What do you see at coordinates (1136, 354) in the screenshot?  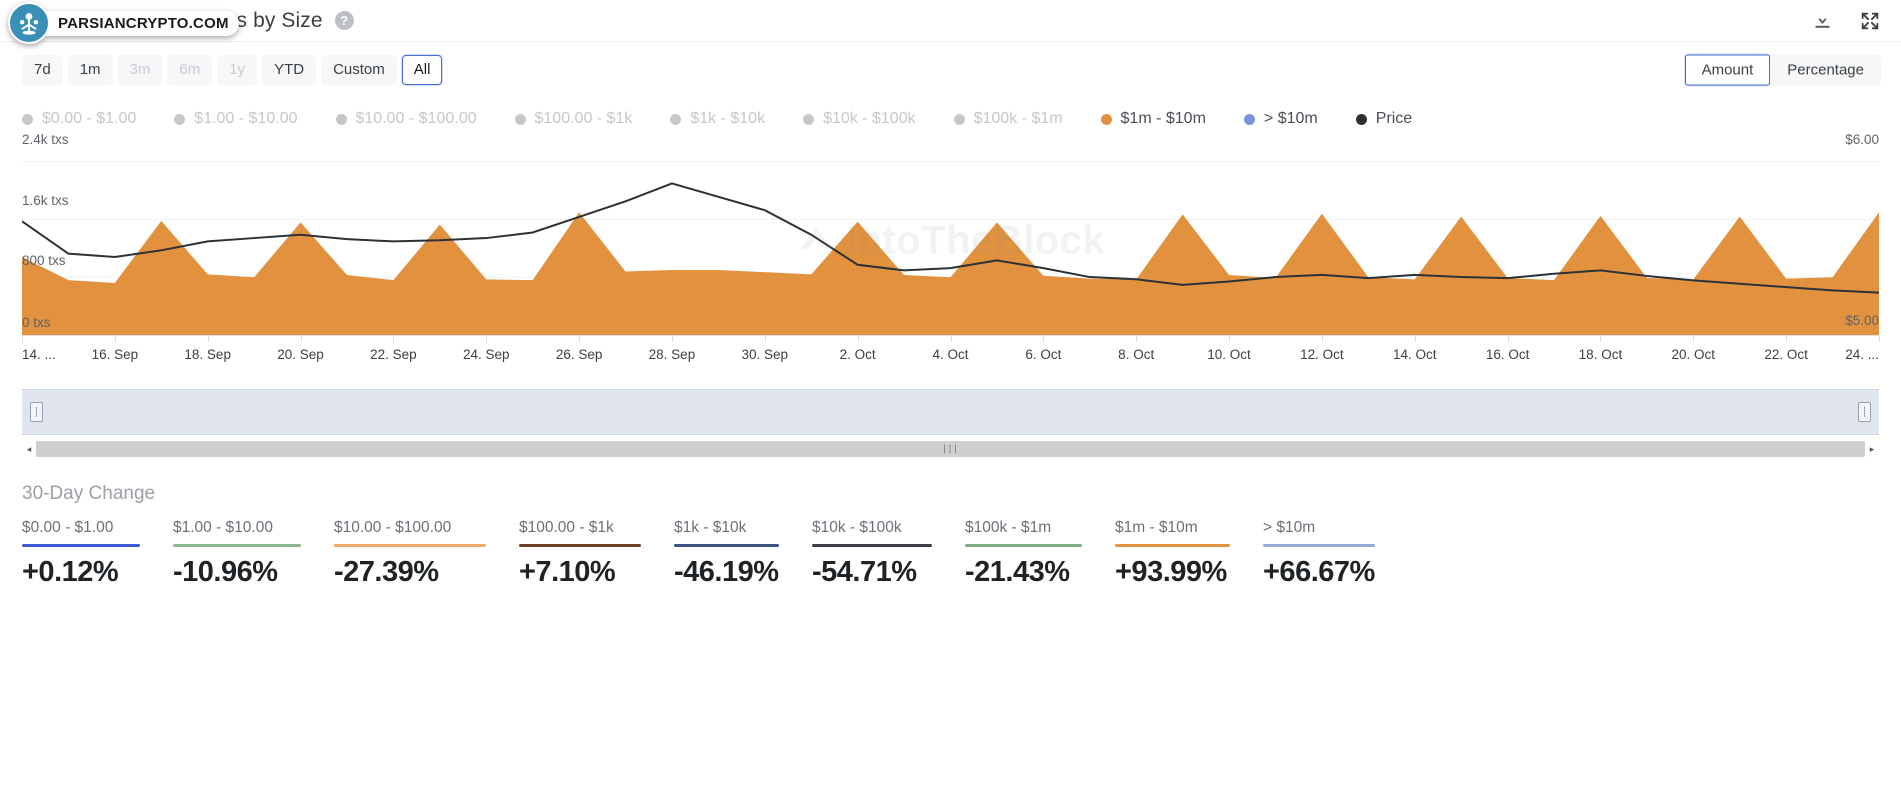 I see `x-axis-label: 8. Oct` at bounding box center [1136, 354].